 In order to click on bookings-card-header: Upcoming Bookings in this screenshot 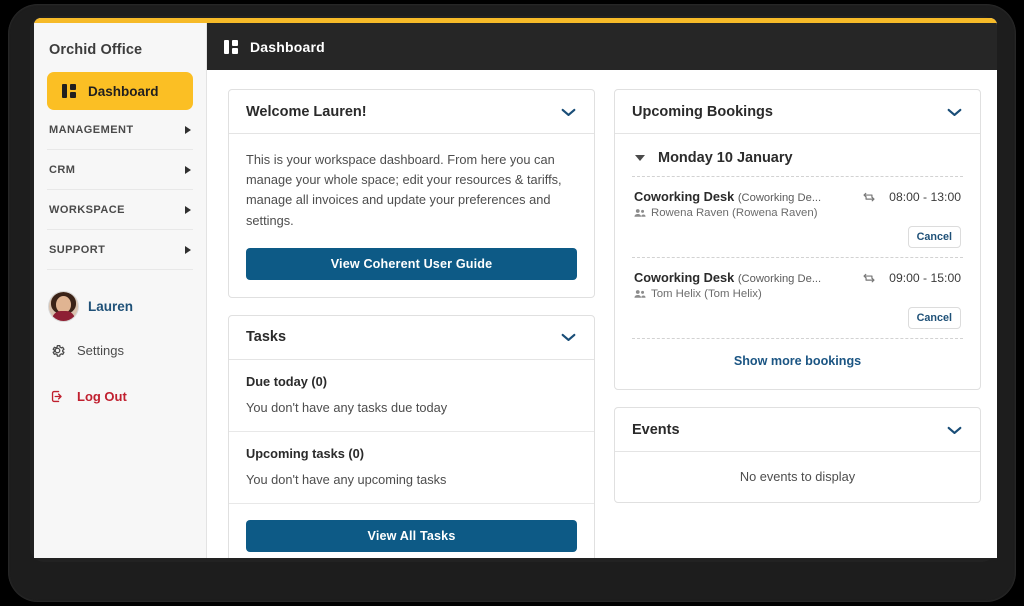, I will do `click(797, 112)`.